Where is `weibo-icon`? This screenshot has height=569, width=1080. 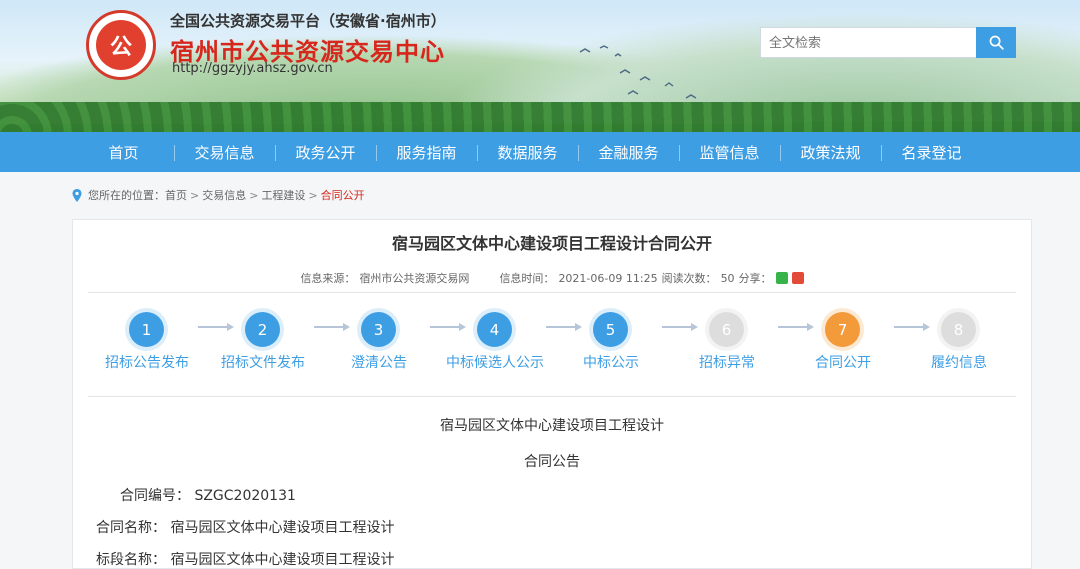 weibo-icon is located at coordinates (797, 278).